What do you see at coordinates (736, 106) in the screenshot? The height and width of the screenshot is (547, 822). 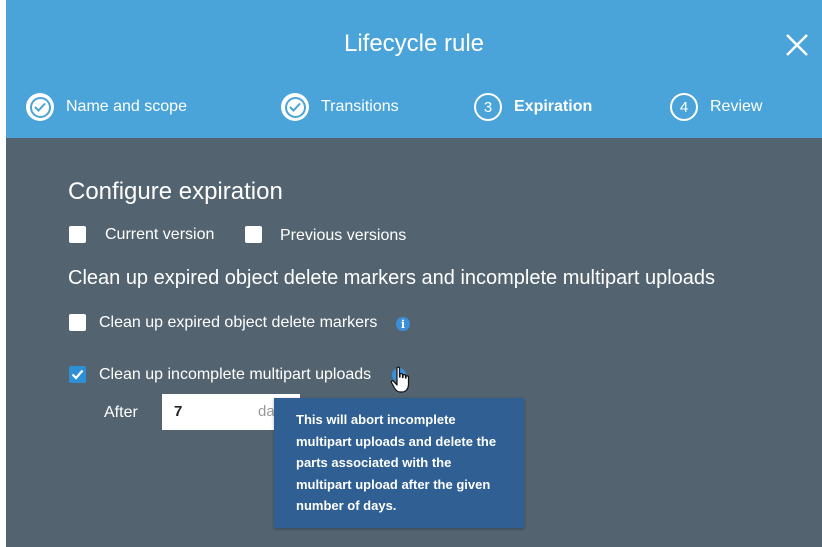 I see `step-label: Review` at bounding box center [736, 106].